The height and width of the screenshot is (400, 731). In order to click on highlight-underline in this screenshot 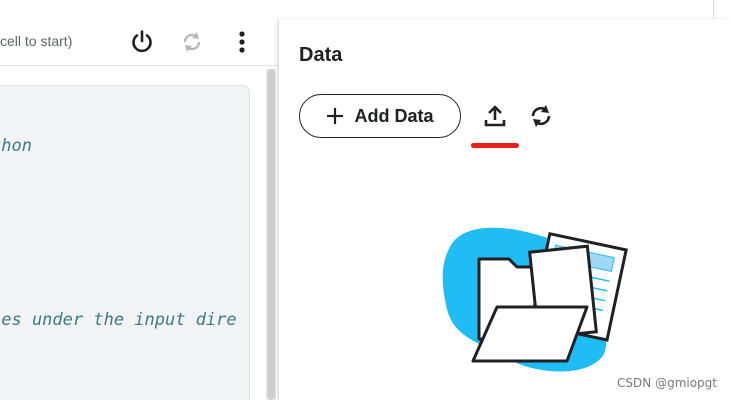, I will do `click(495, 145)`.